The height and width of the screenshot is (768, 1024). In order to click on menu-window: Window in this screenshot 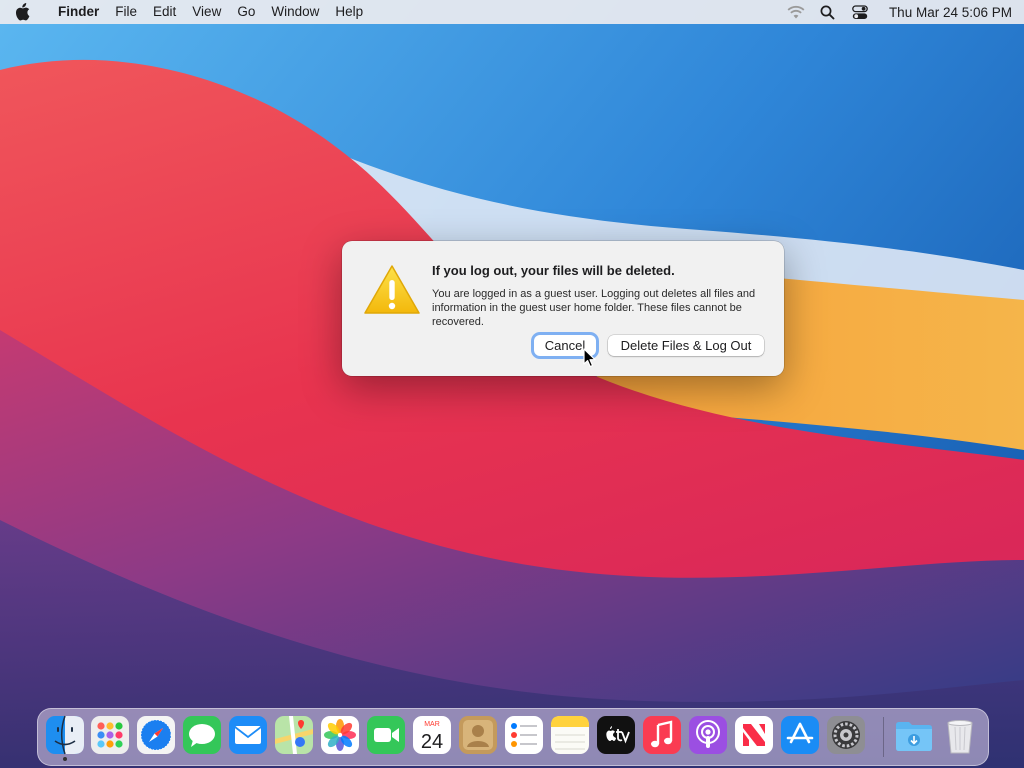, I will do `click(295, 12)`.